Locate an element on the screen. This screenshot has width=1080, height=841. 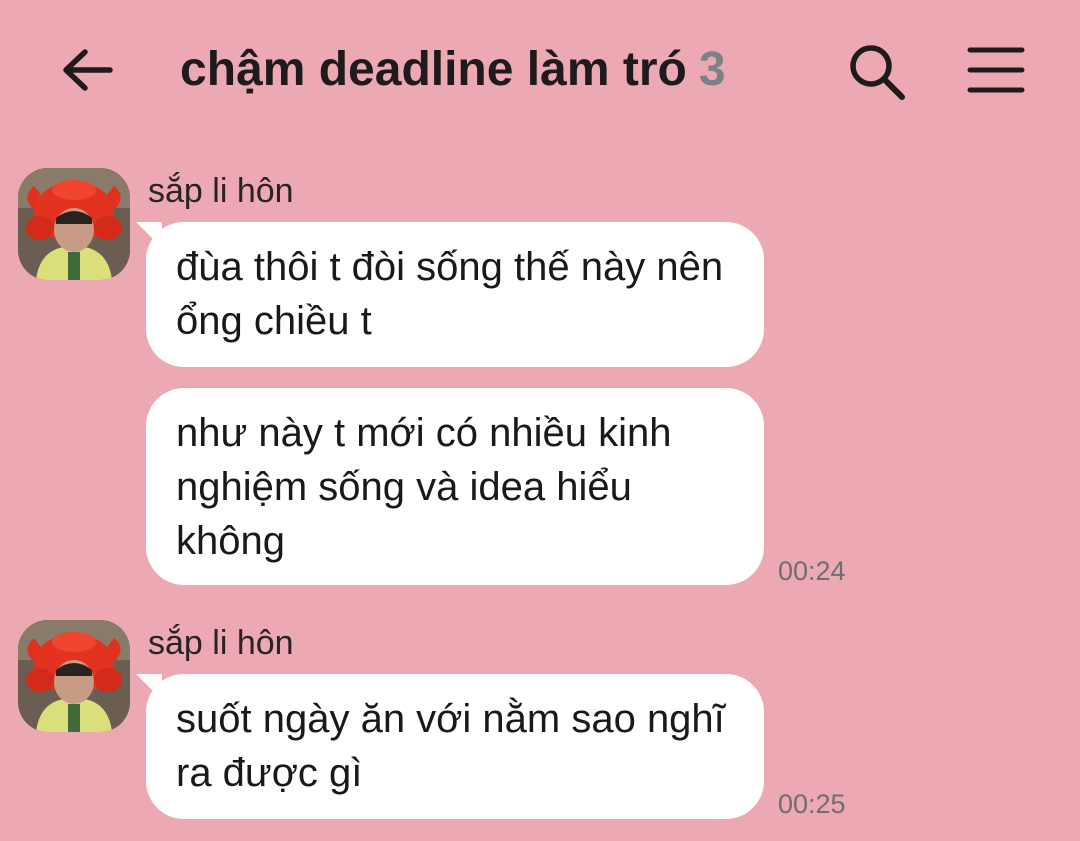
message-text: suốt ngày ăn với nằm sao nghĩ ra được gì is located at coordinates (450, 746).